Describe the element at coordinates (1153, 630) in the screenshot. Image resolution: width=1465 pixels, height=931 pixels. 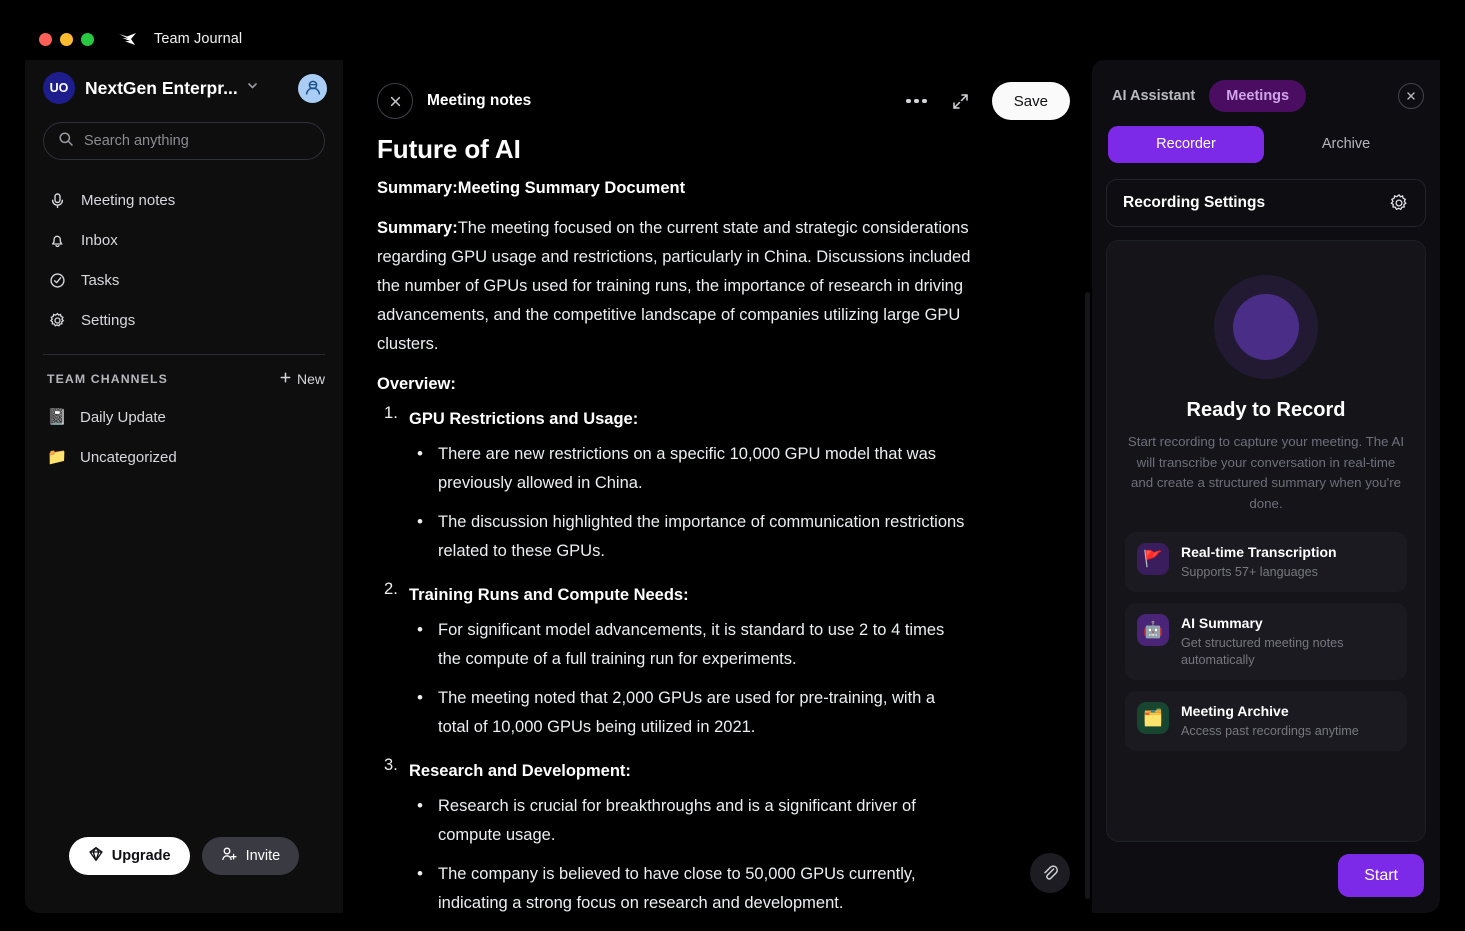
I see `robot-icon: 🤖` at that location.